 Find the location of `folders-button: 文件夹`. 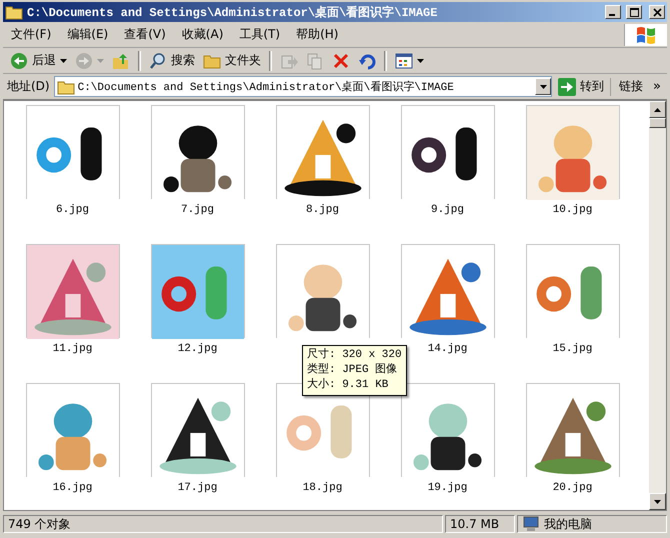

folders-button: 文件夹 is located at coordinates (232, 61).